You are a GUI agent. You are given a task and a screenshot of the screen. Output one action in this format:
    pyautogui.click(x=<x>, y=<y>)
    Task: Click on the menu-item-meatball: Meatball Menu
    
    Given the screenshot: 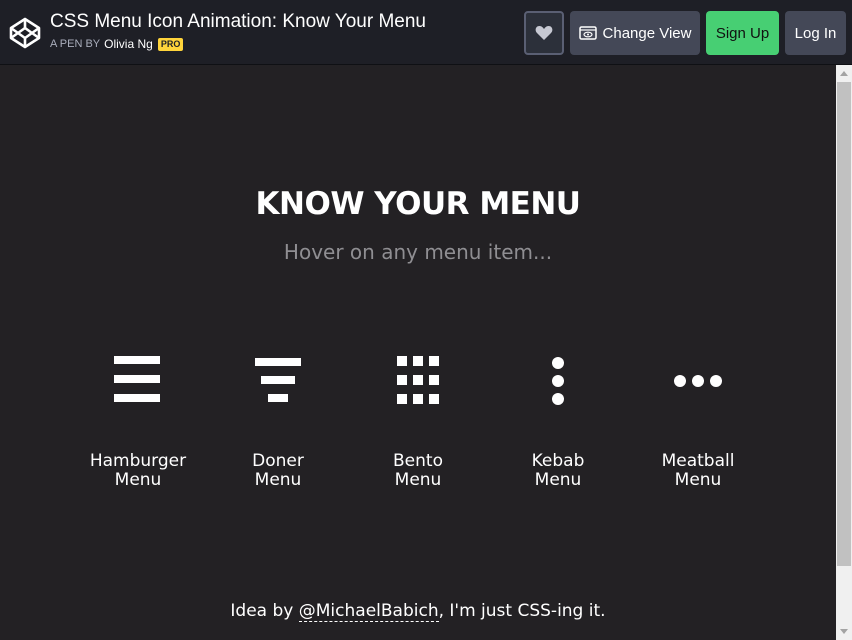 What is the action you would take?
    pyautogui.click(x=698, y=420)
    